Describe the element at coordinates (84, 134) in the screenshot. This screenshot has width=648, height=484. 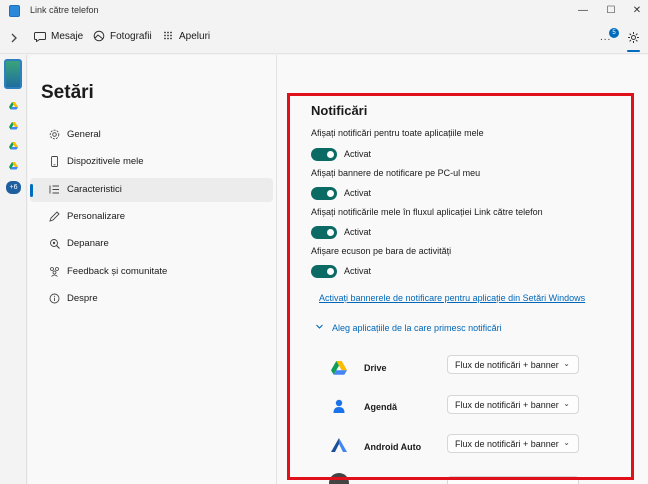
I see `menu-item-label: General` at that location.